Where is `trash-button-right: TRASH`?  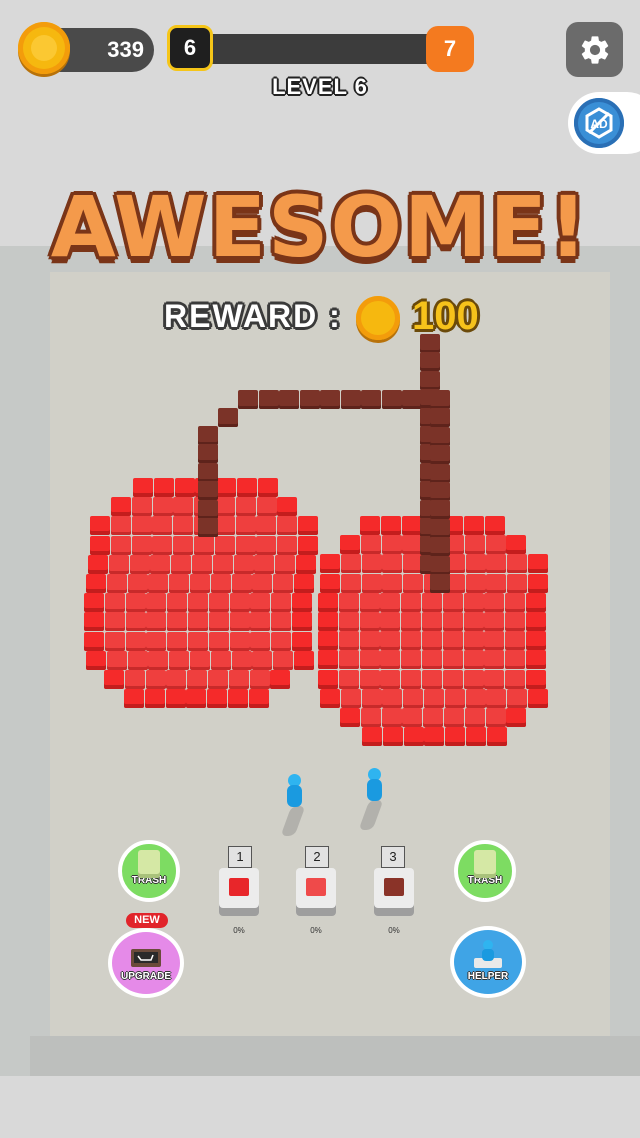
trash-button-right: TRASH is located at coordinates (485, 871).